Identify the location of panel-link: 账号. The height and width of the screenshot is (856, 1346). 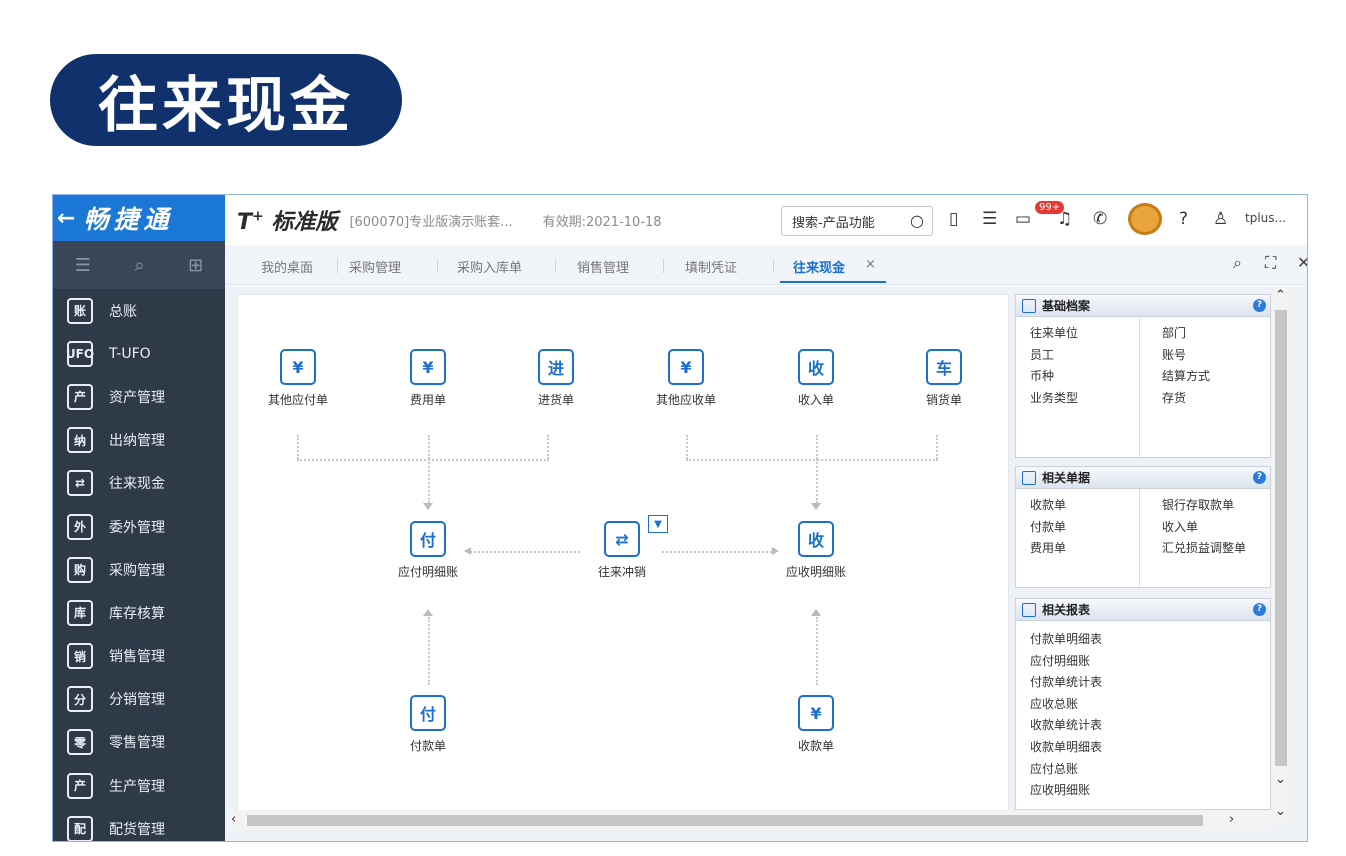
(1186, 356).